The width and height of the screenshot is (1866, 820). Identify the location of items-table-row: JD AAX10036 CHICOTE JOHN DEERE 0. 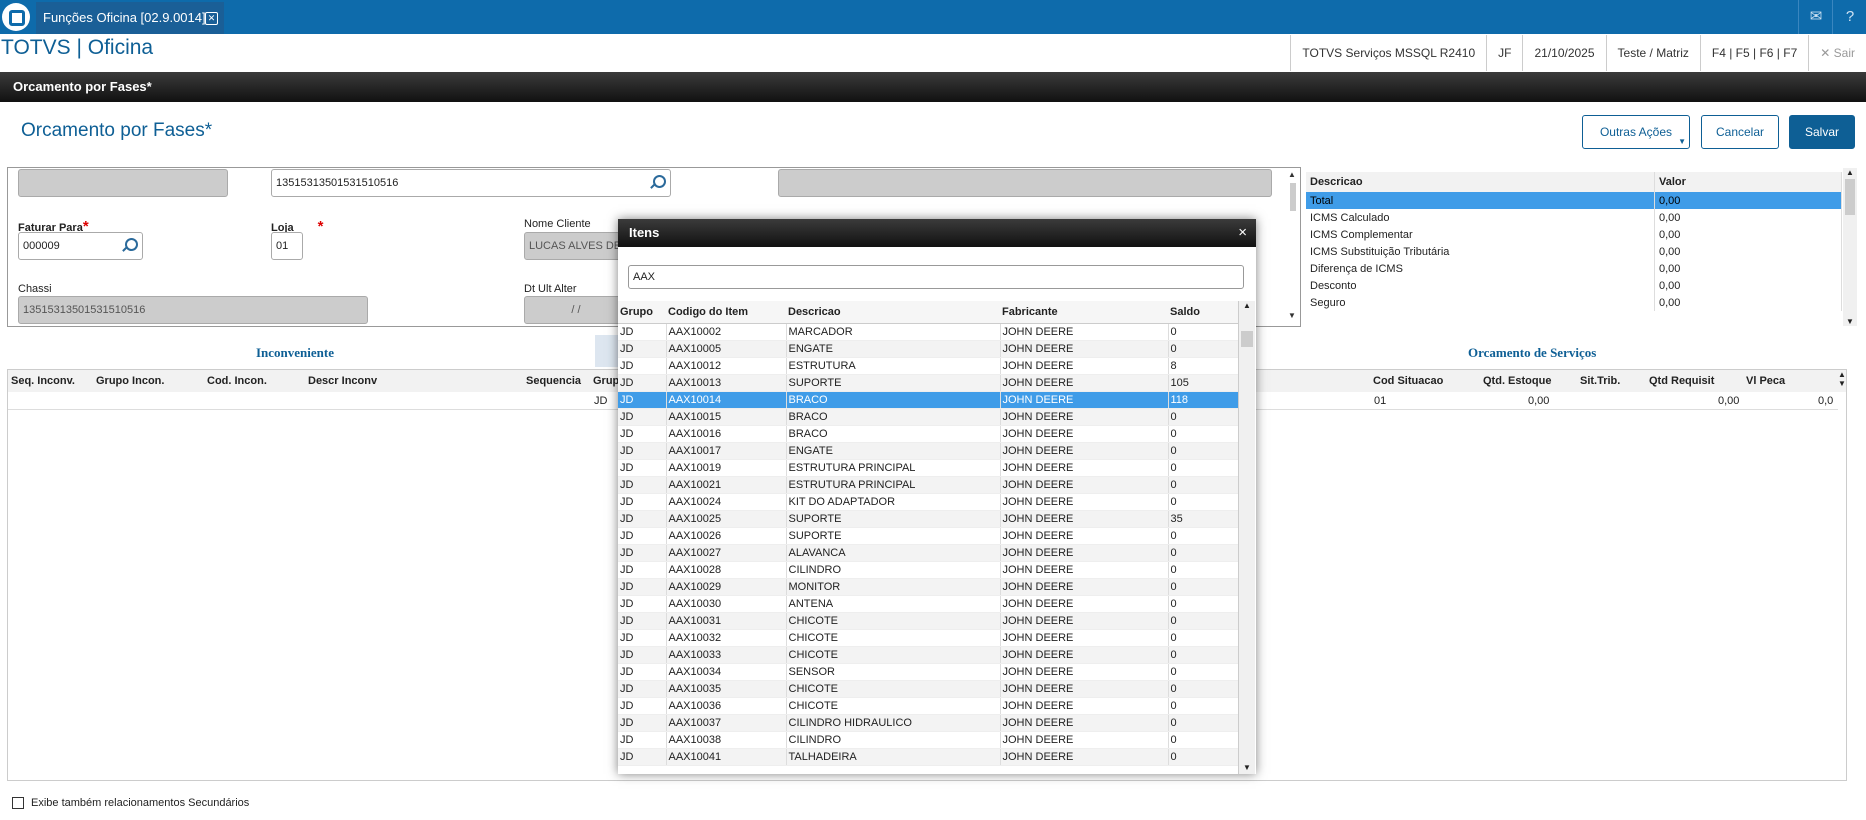
(928, 706).